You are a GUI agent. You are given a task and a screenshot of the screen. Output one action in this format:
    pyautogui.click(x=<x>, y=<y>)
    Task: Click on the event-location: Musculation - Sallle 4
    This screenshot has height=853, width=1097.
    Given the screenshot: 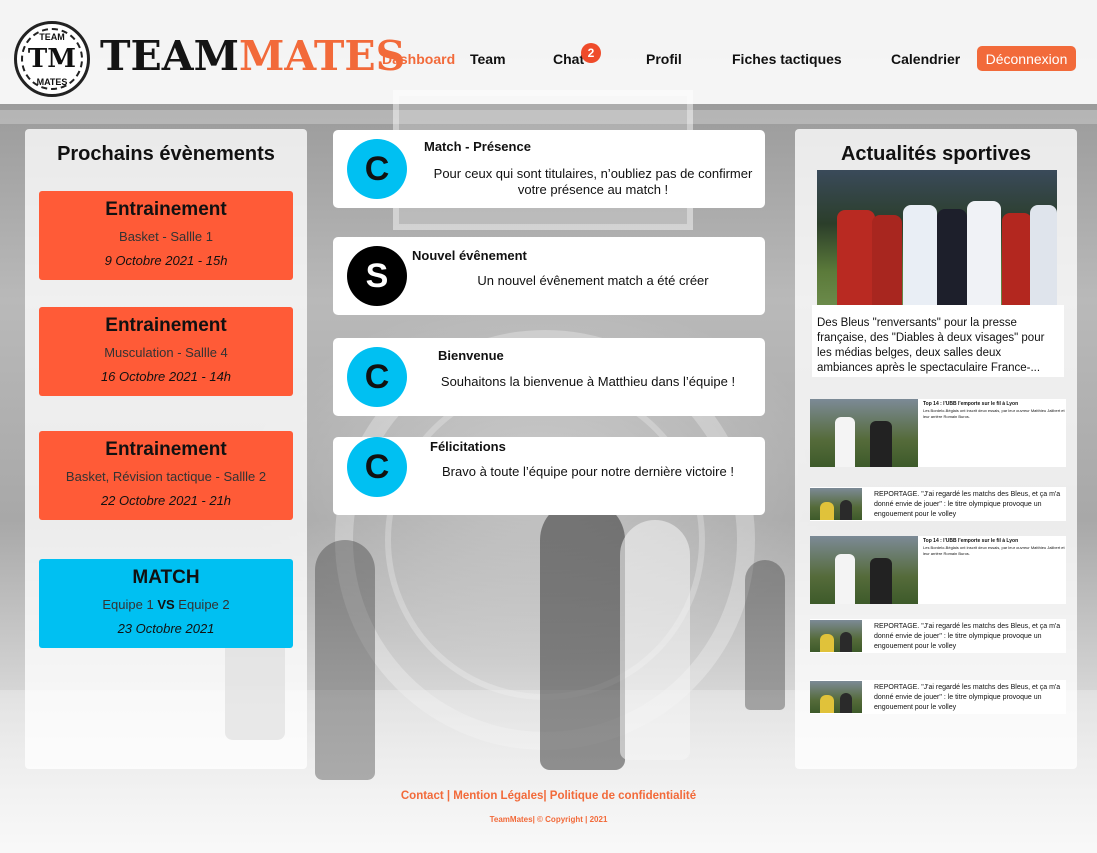 What is the action you would take?
    pyautogui.click(x=166, y=352)
    